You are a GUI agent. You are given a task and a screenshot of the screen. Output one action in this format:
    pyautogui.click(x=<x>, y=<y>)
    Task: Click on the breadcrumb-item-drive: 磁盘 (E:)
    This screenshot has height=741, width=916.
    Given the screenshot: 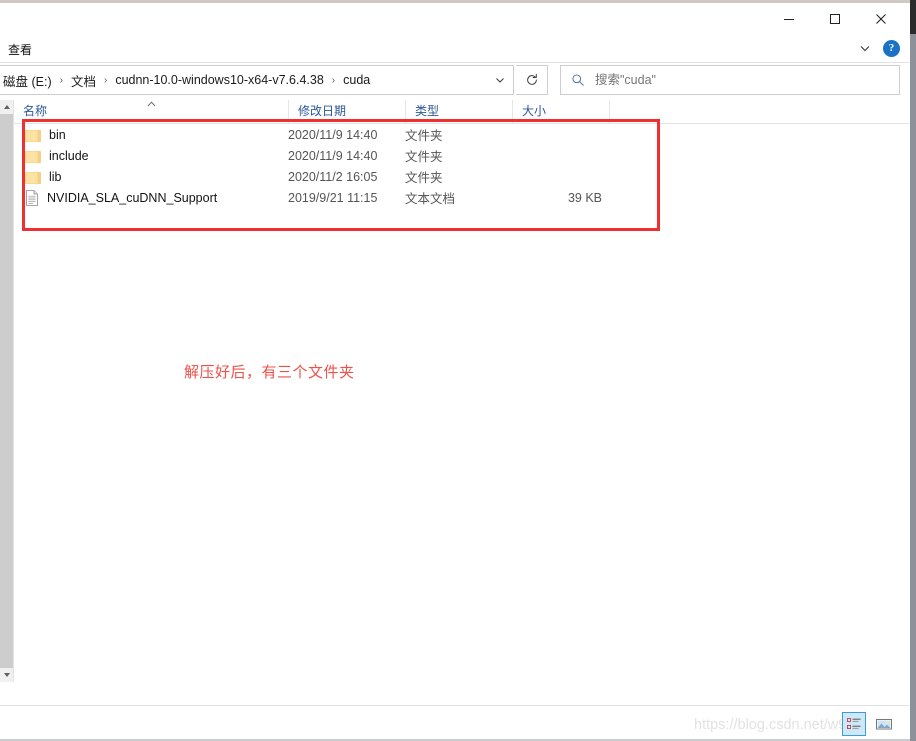 What is the action you would take?
    pyautogui.click(x=27, y=80)
    